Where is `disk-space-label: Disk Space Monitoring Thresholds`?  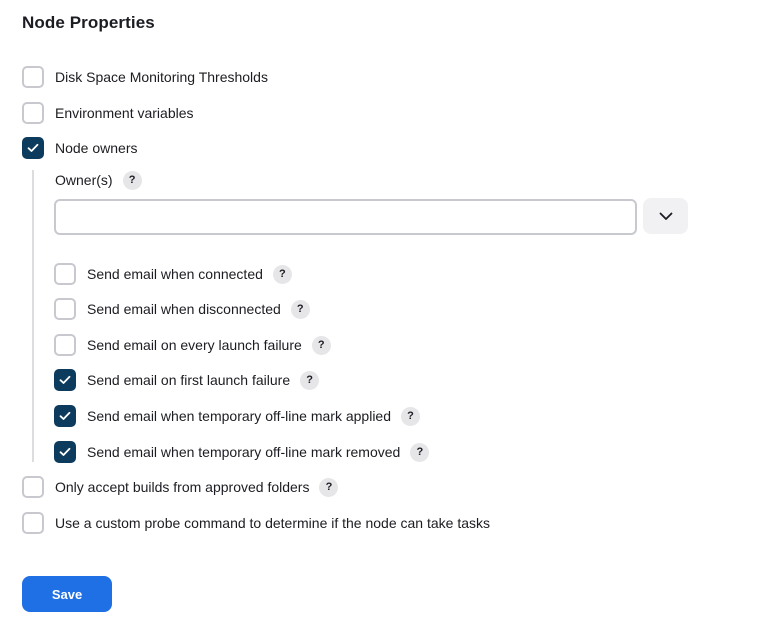
disk-space-label: Disk Space Monitoring Thresholds is located at coordinates (161, 77).